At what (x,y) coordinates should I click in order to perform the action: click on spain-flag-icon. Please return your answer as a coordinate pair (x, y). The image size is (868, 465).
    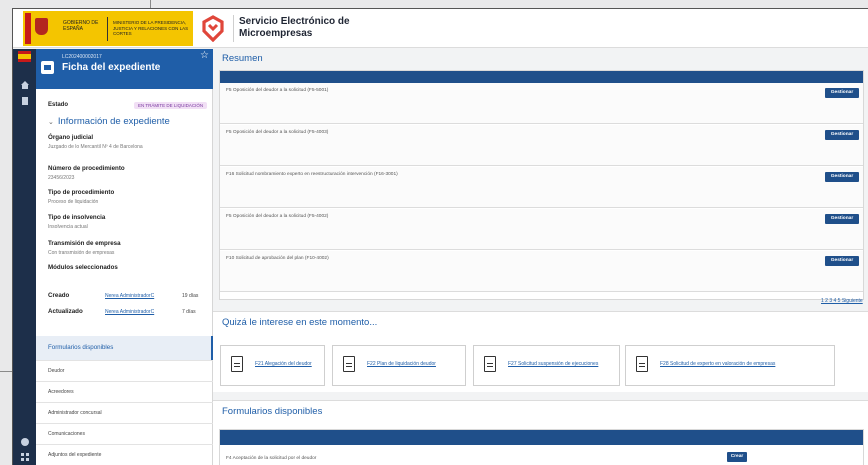
    Looking at the image, I should click on (24, 56).